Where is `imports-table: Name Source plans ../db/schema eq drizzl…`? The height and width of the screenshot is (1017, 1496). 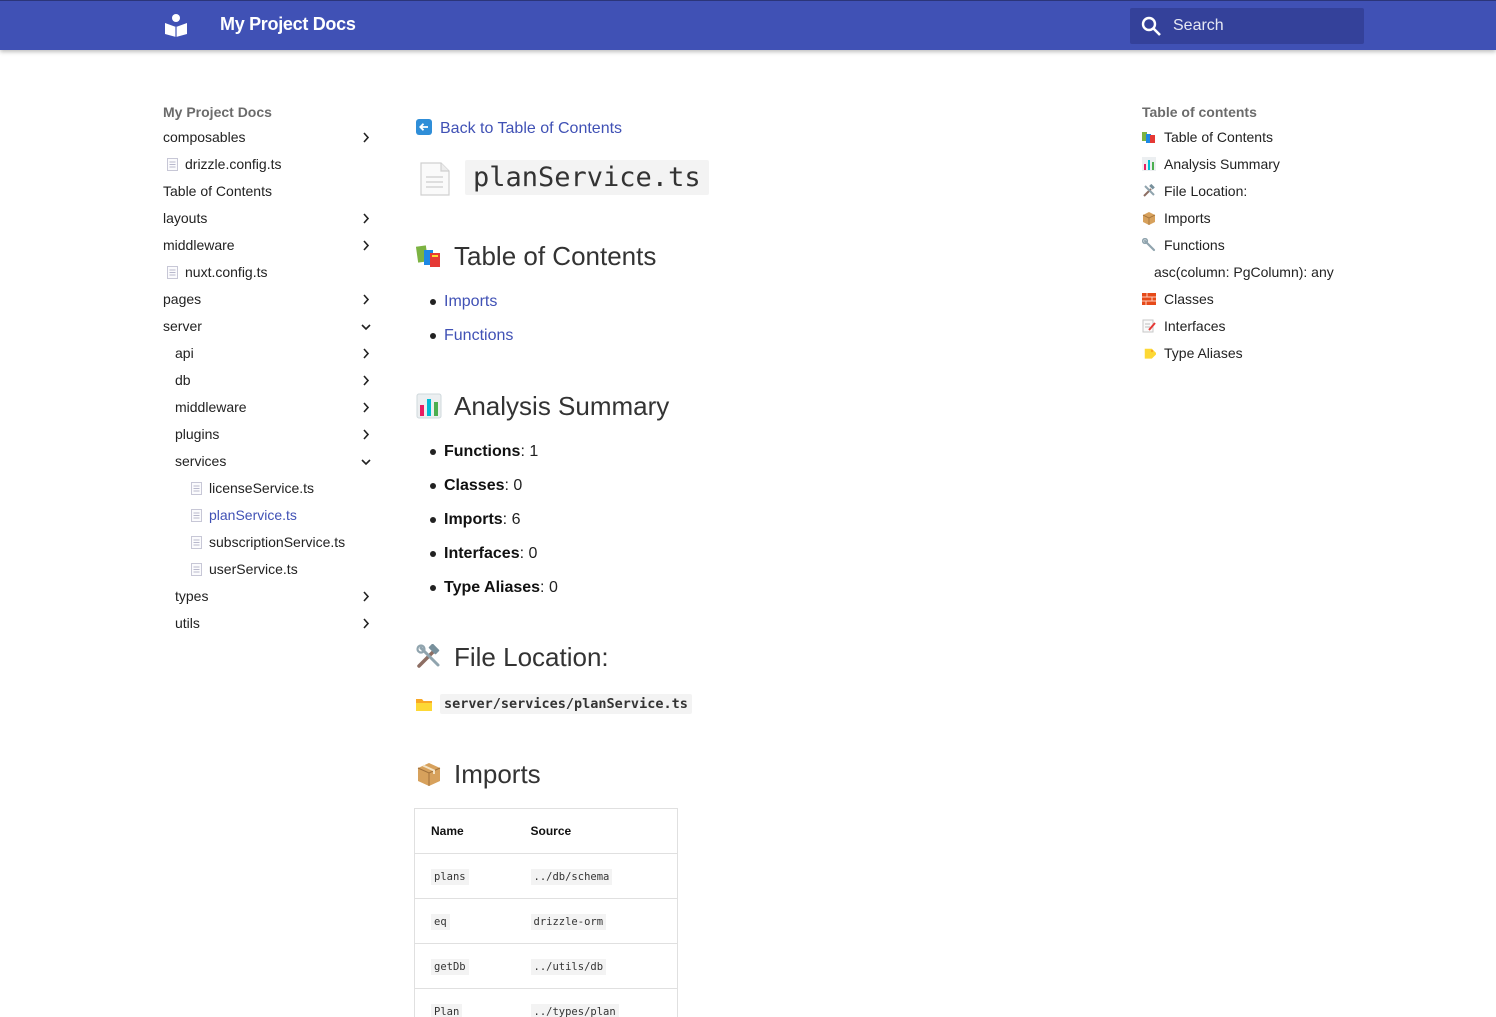
imports-table: Name Source plans ../db/schema eq drizzl… is located at coordinates (546, 912).